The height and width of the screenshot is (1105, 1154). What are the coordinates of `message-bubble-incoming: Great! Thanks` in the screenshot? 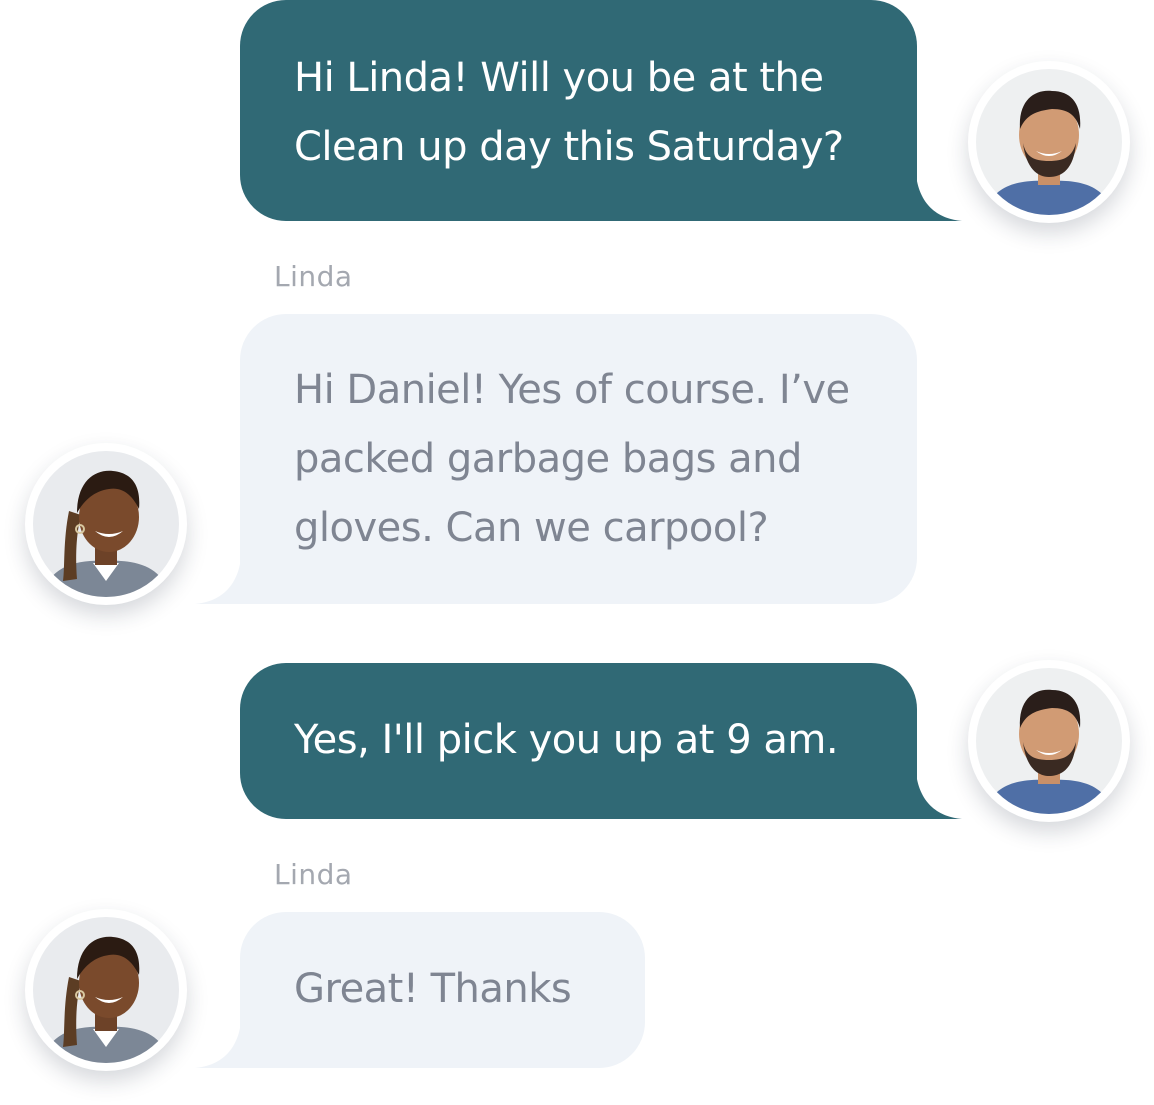 It's located at (442, 990).